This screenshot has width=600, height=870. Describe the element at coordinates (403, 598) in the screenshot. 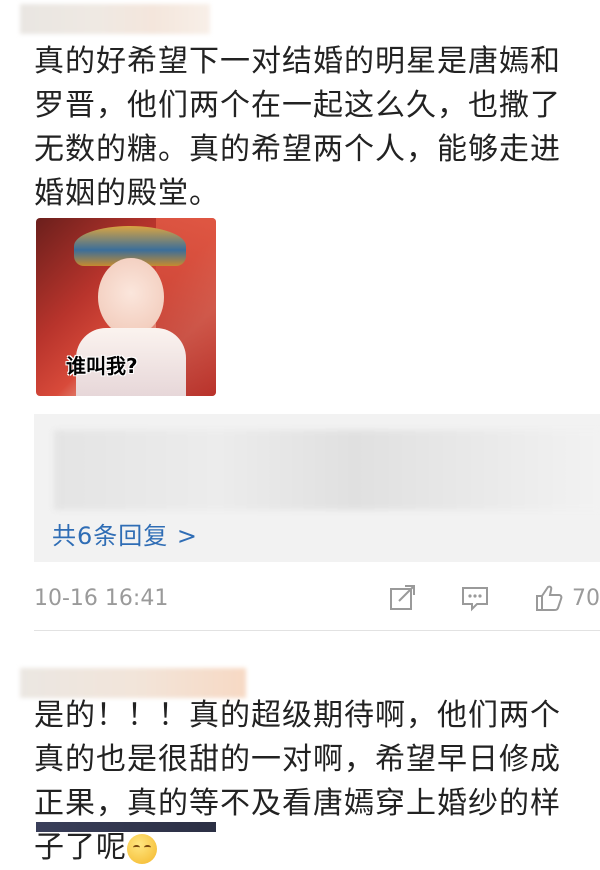

I see `share-icon` at that location.